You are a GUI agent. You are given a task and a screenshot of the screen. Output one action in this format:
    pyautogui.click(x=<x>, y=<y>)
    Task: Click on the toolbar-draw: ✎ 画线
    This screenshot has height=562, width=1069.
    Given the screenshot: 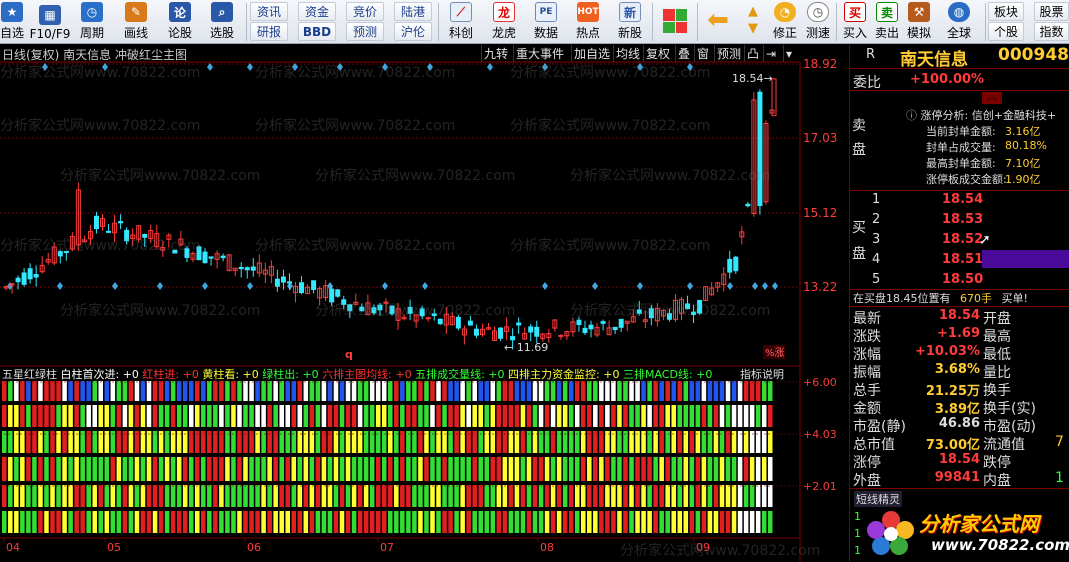 What is the action you would take?
    pyautogui.click(x=136, y=22)
    